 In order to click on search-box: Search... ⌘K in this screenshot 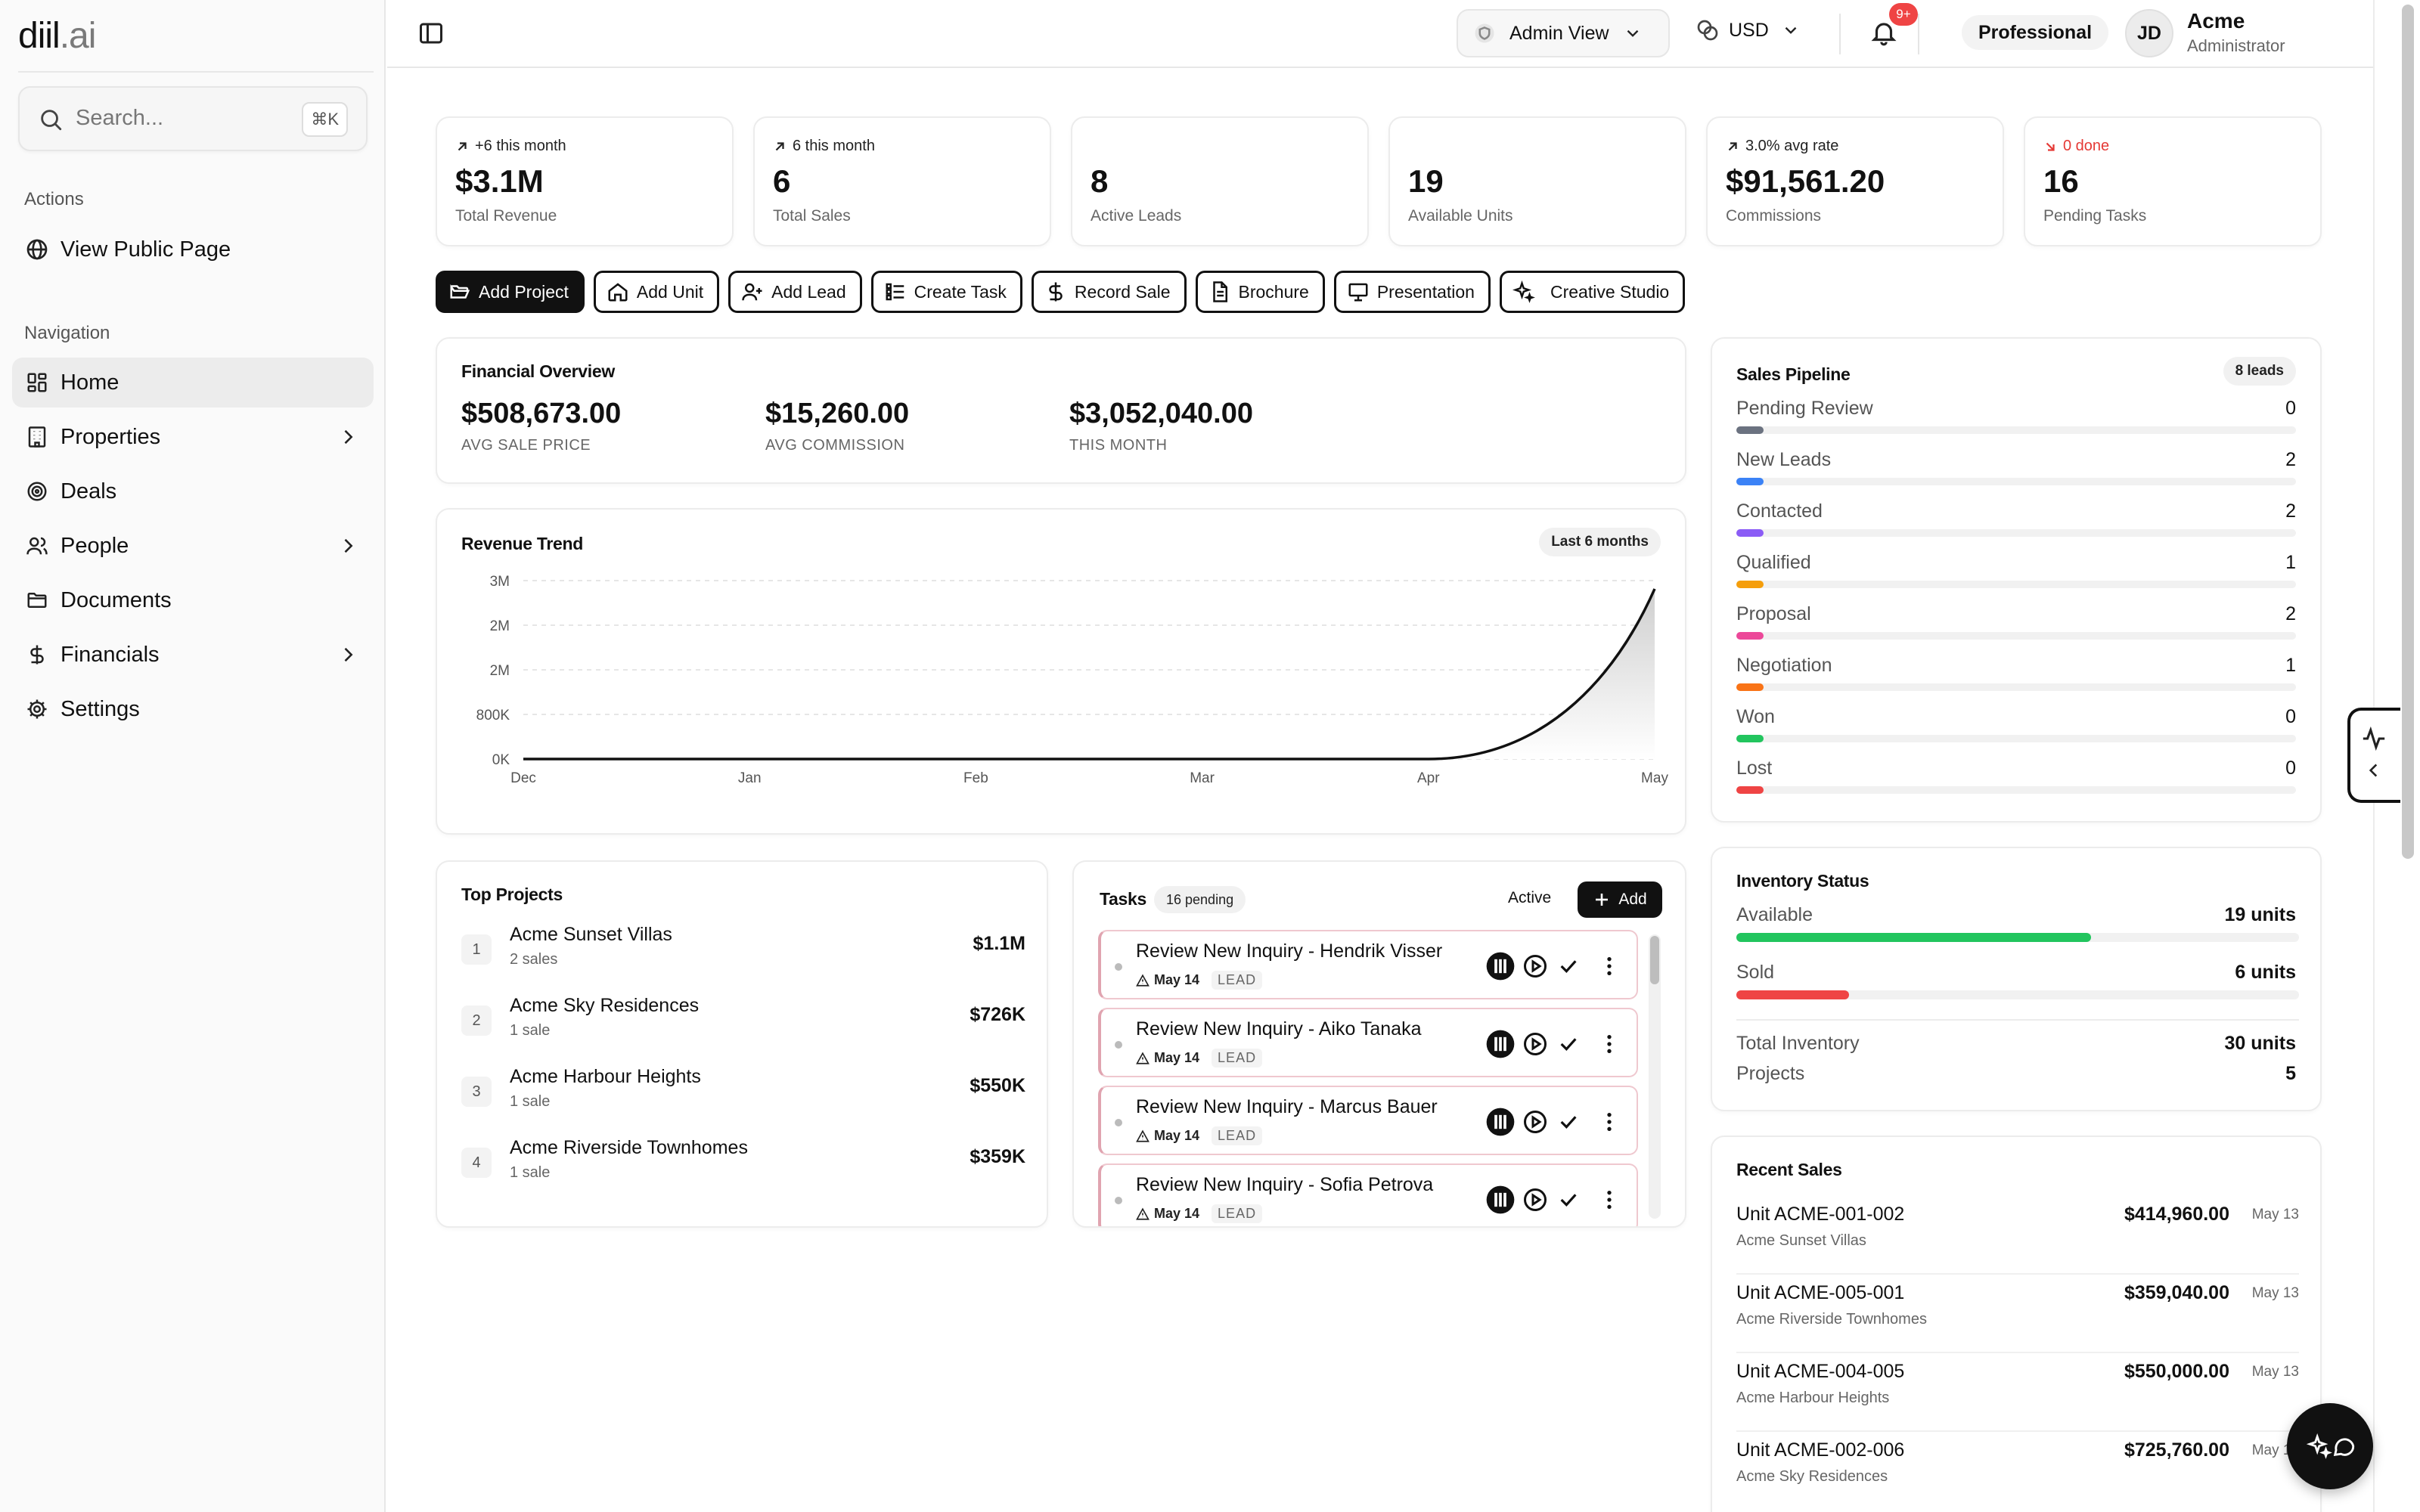, I will do `click(193, 118)`.